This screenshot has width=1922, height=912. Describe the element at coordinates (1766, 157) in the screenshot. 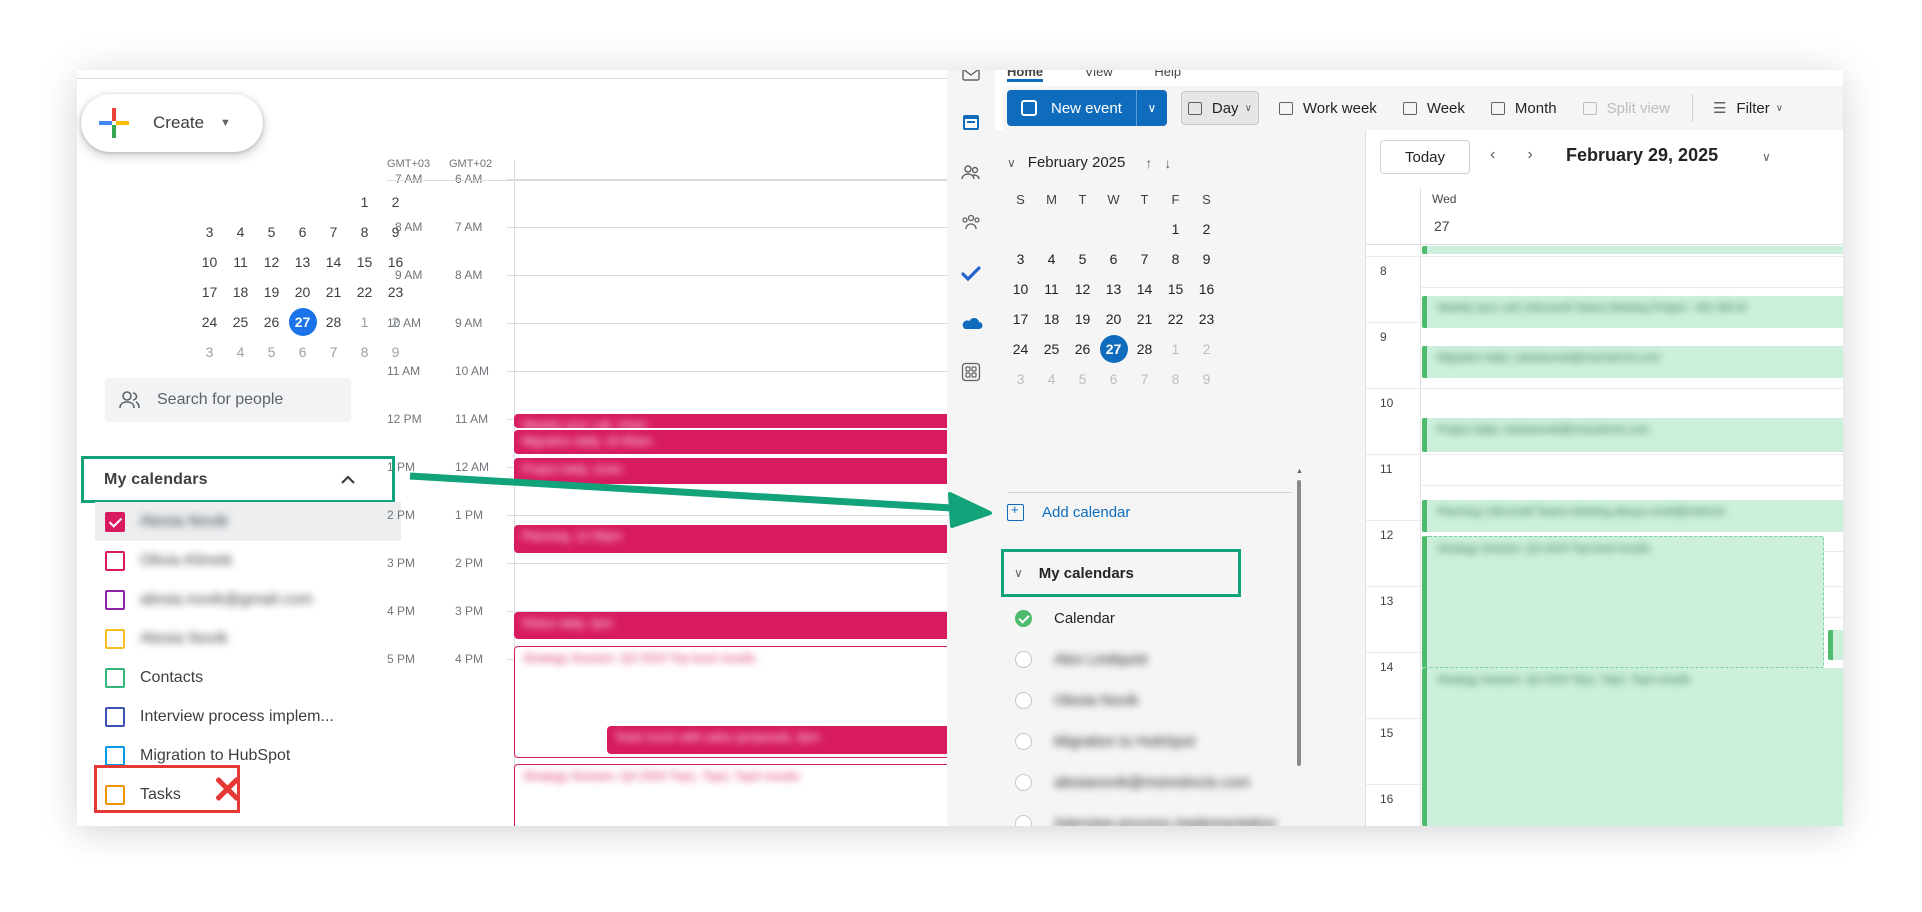

I see `chevron-down-icon: ∨` at that location.